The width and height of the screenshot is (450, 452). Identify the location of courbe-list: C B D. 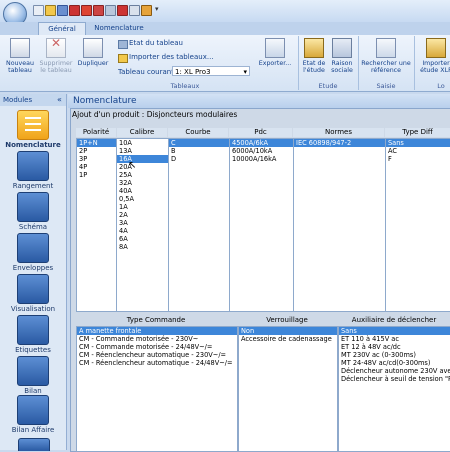
(199, 225).